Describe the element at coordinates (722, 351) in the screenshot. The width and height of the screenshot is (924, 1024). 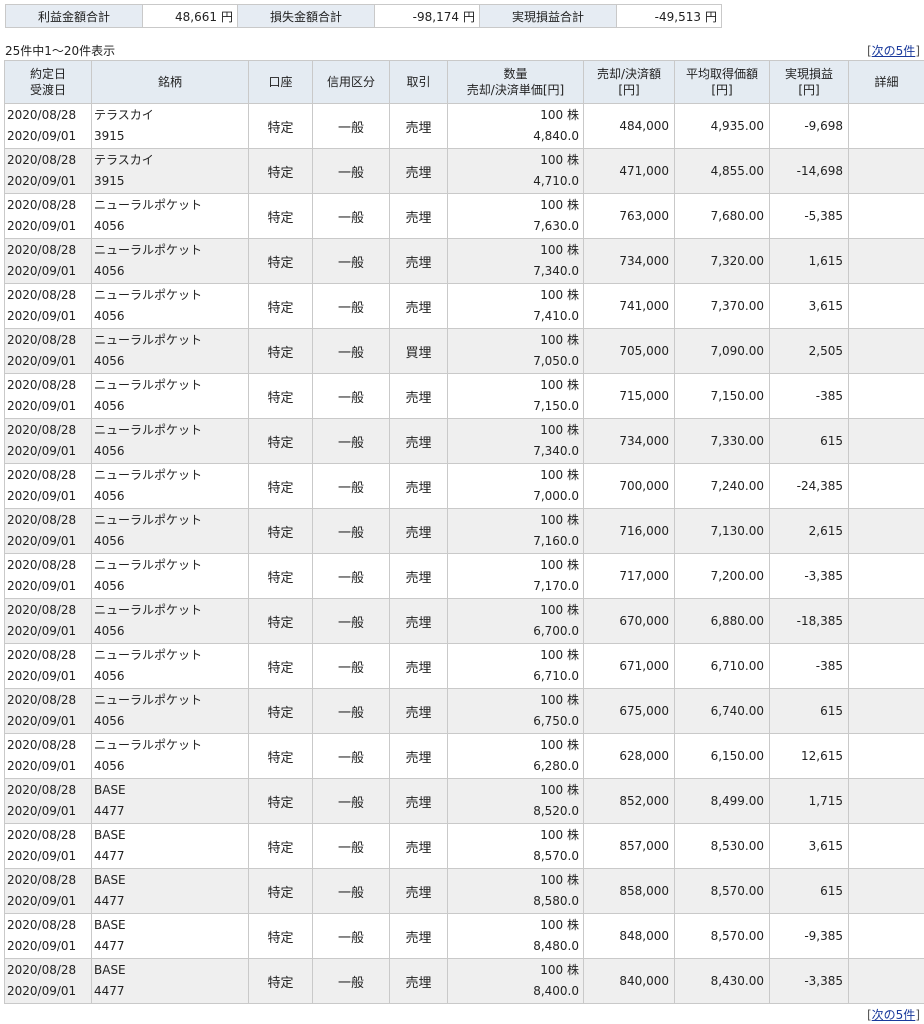
I see `avg-cost: 7,090.00` at that location.